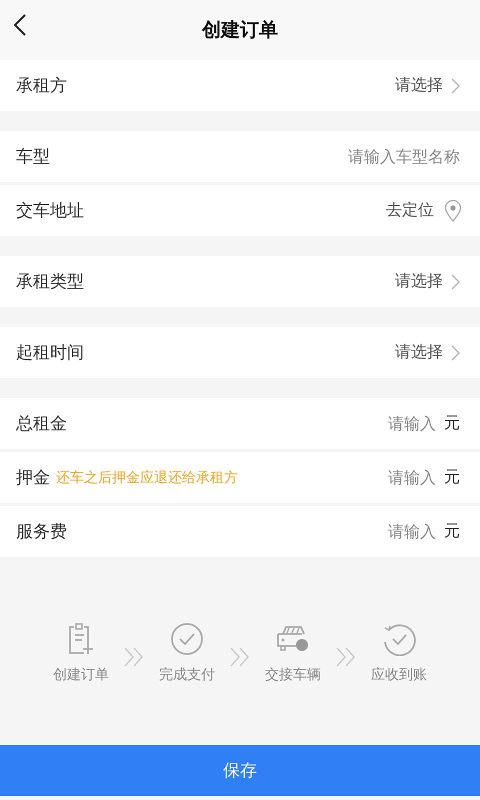 This screenshot has height=800, width=480. What do you see at coordinates (240, 210) in the screenshot?
I see `select-row: 交车地址 去定位` at bounding box center [240, 210].